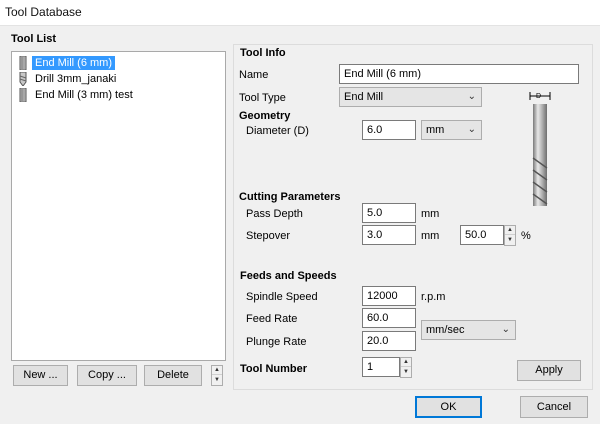 The height and width of the screenshot is (424, 600). Describe the element at coordinates (300, 13) in the screenshot. I see `title-bar: Tool Database` at that location.